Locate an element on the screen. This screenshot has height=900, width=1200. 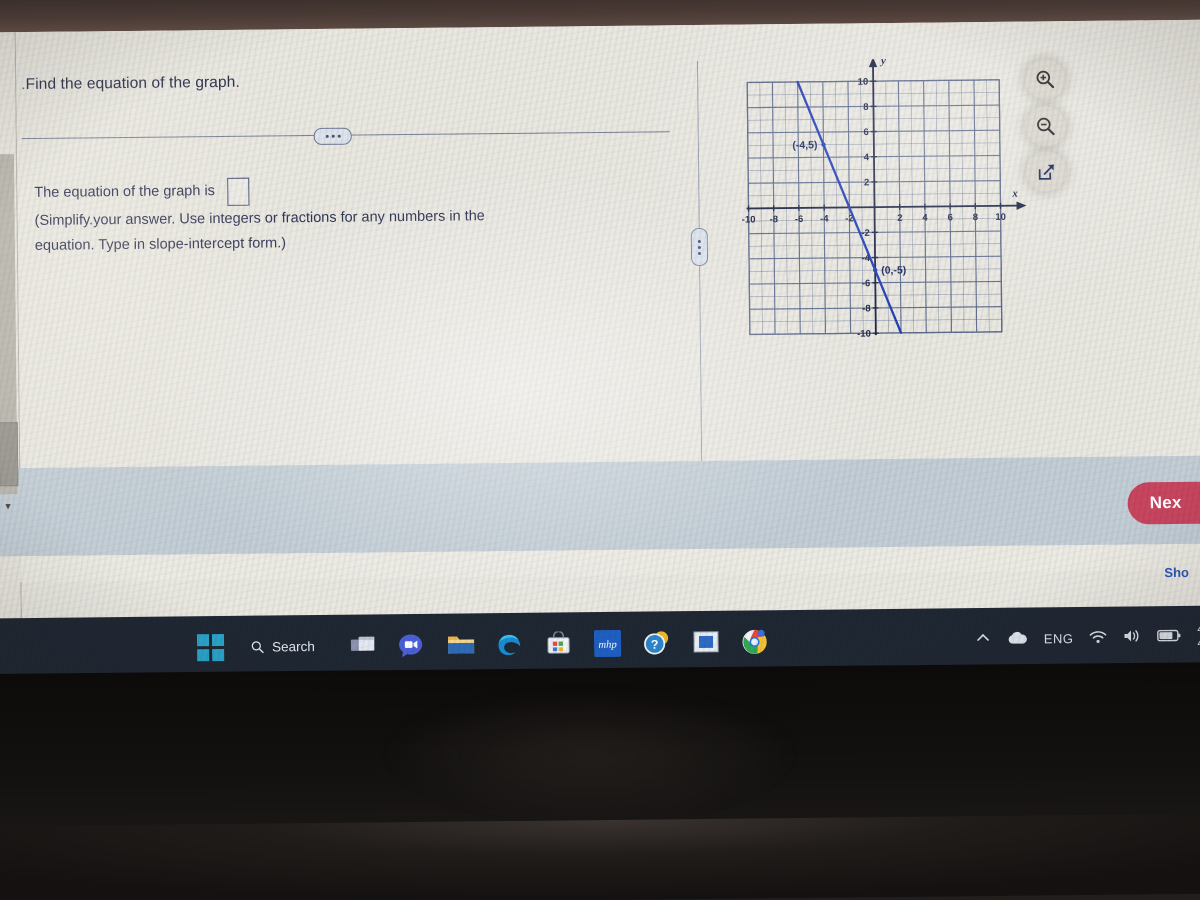
zoom-out-icon is located at coordinates (1046, 126).